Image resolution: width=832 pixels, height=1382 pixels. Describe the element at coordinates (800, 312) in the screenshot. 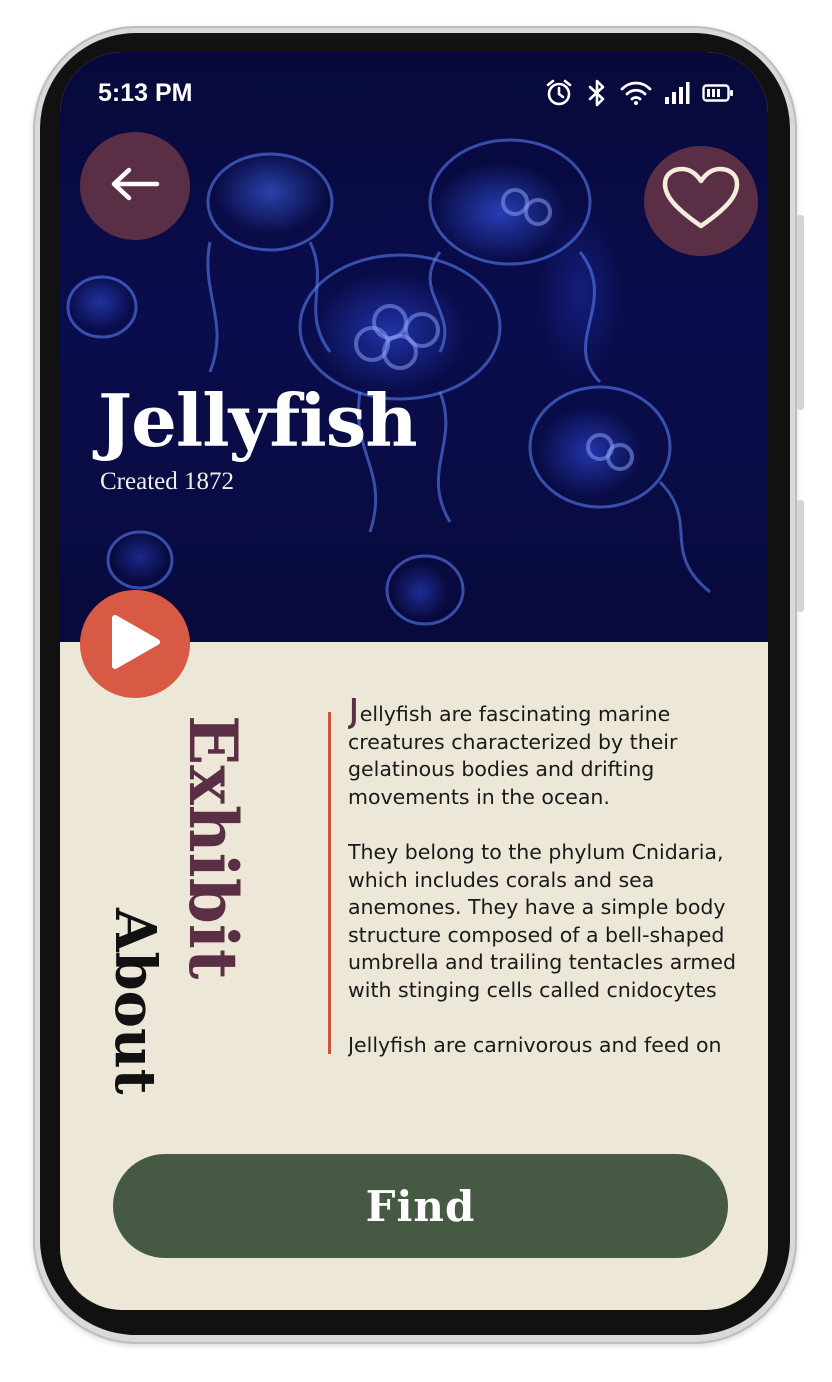

I see `volume-button` at that location.